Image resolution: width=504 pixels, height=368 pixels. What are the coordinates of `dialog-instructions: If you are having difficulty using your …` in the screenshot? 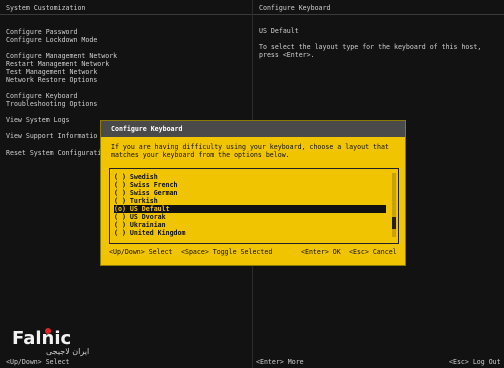 It's located at (250, 151).